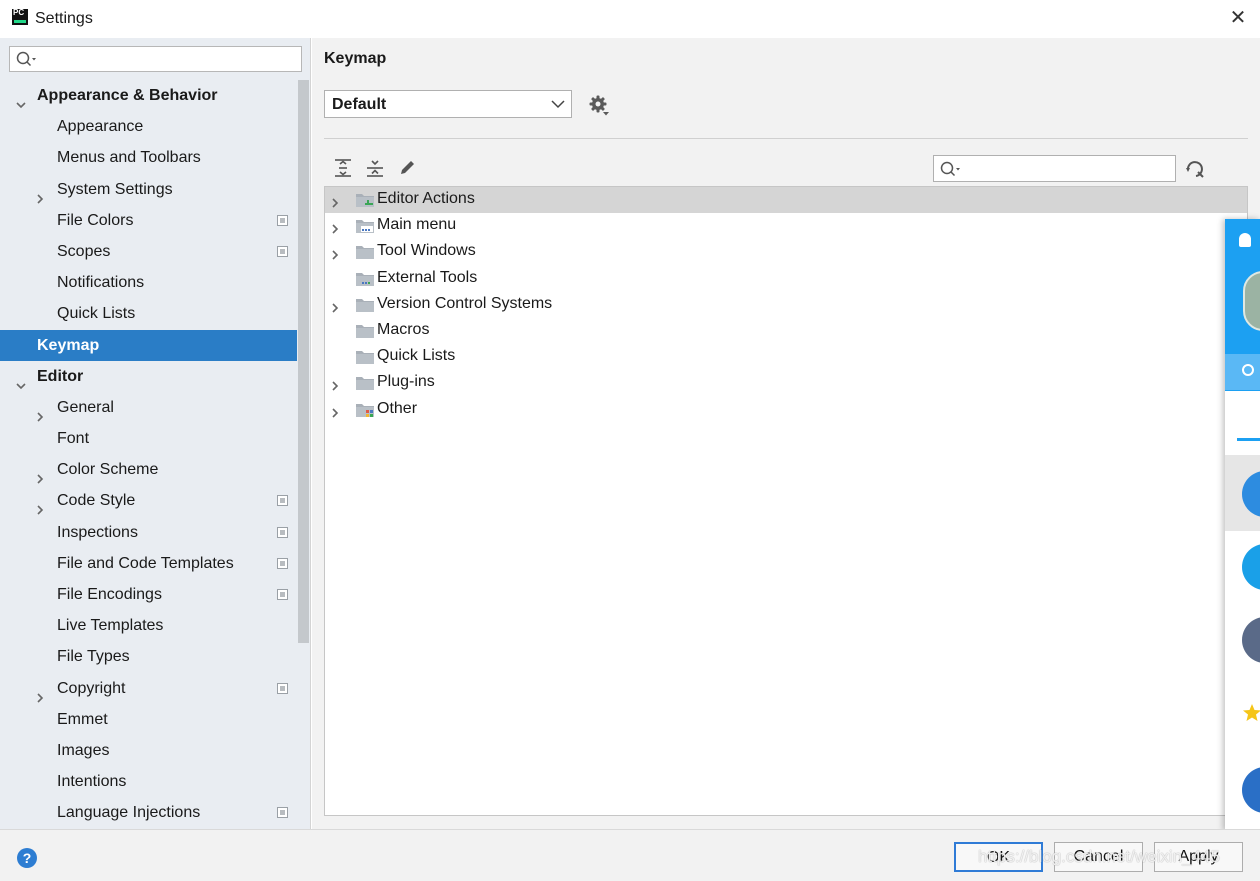  Describe the element at coordinates (148, 251) in the screenshot. I see `sidebar-item-scopes: Scopes` at that location.